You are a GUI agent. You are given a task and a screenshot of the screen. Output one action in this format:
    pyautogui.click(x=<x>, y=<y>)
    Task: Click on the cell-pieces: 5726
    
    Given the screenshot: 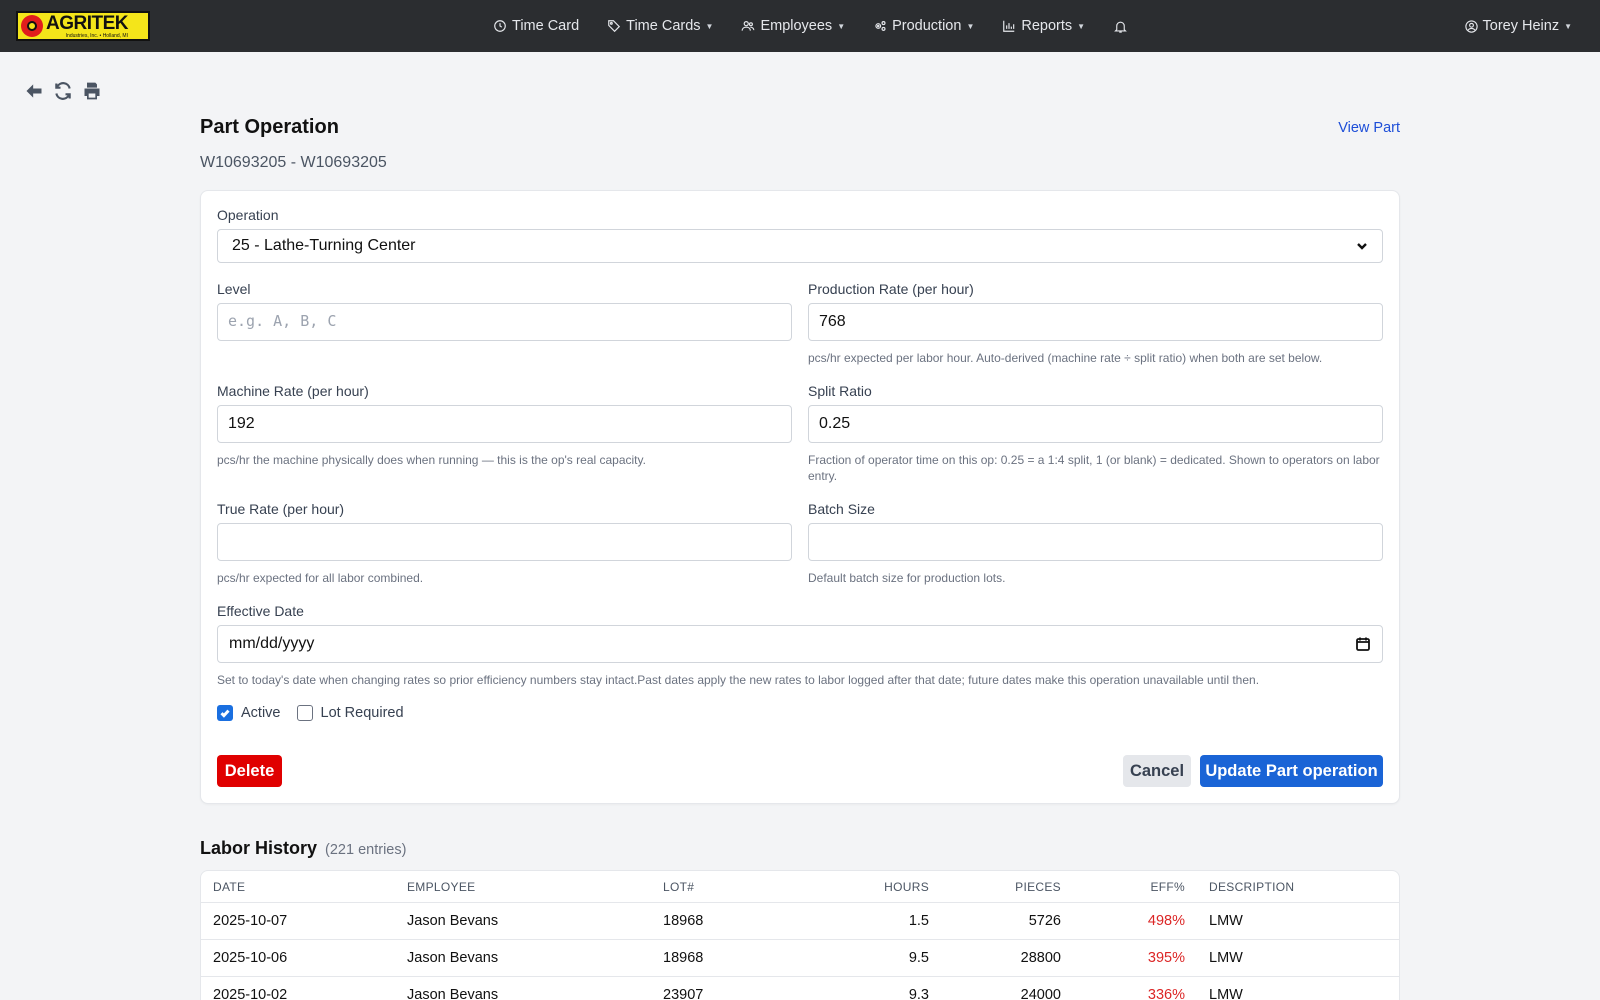 What is the action you would take?
    pyautogui.click(x=1044, y=921)
    